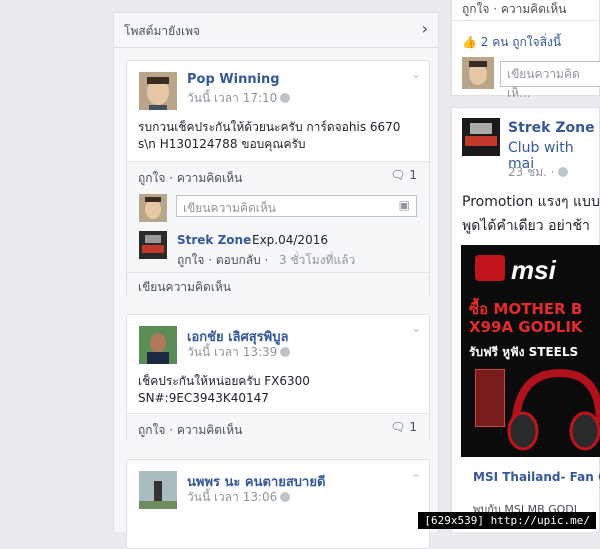  Describe the element at coordinates (524, 352) in the screenshot. I see `ad-line: รับฟรี หูฟัง STEELS` at that location.